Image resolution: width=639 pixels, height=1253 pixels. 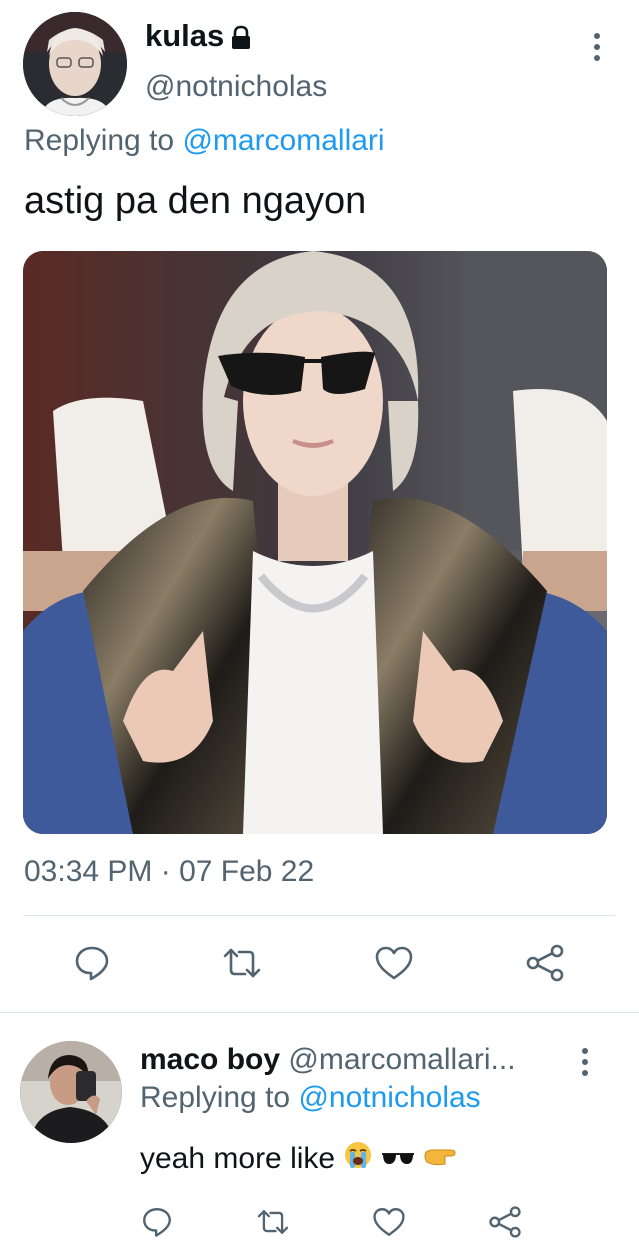 What do you see at coordinates (319, 1012) in the screenshot?
I see `section-divider` at bounding box center [319, 1012].